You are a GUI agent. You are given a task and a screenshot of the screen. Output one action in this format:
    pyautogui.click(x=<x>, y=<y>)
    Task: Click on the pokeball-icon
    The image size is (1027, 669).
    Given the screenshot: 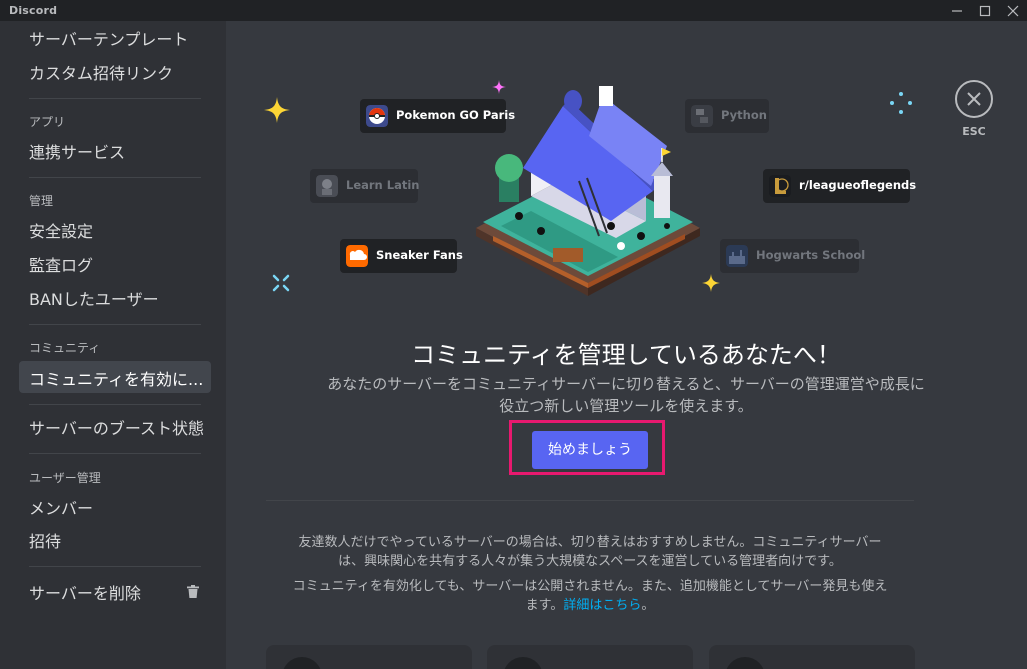 What is the action you would take?
    pyautogui.click(x=377, y=116)
    